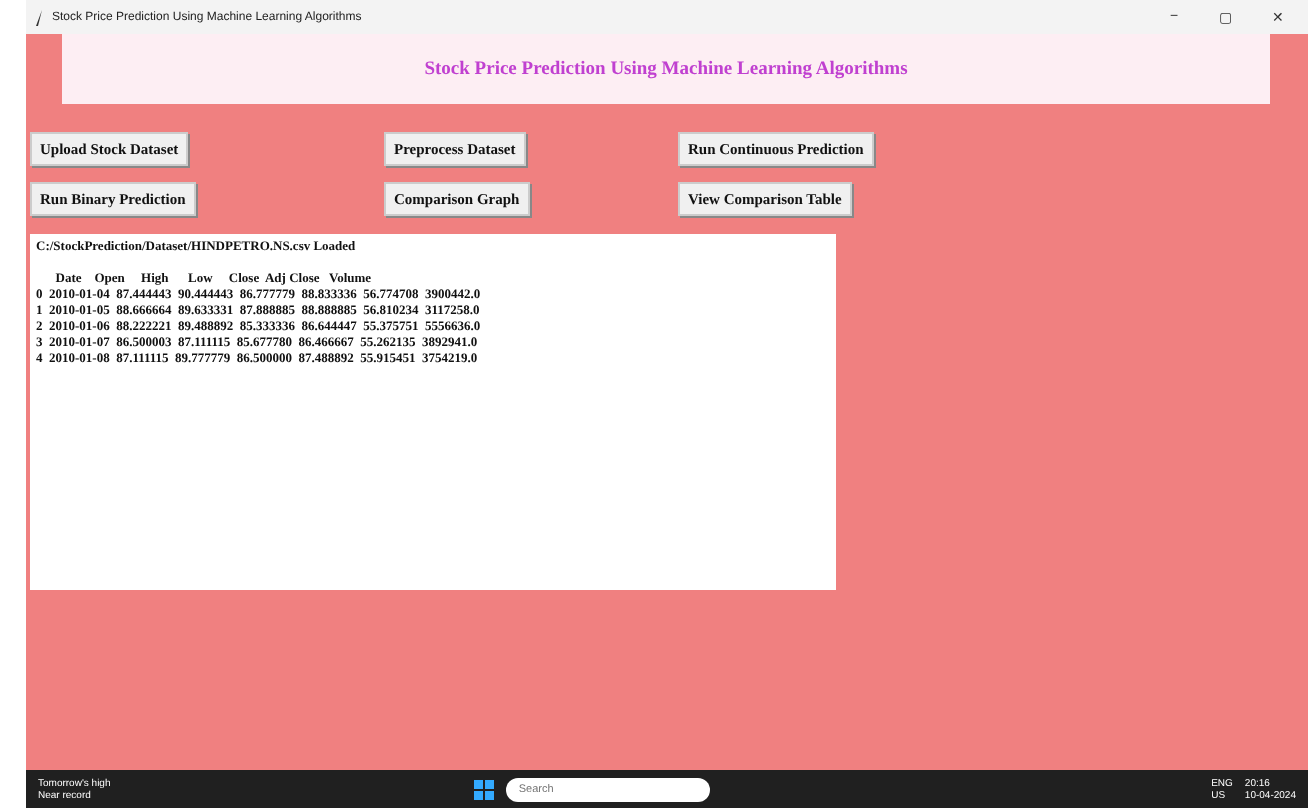 This screenshot has height=808, width=1308. Describe the element at coordinates (484, 789) in the screenshot. I see `windows-icon` at that location.